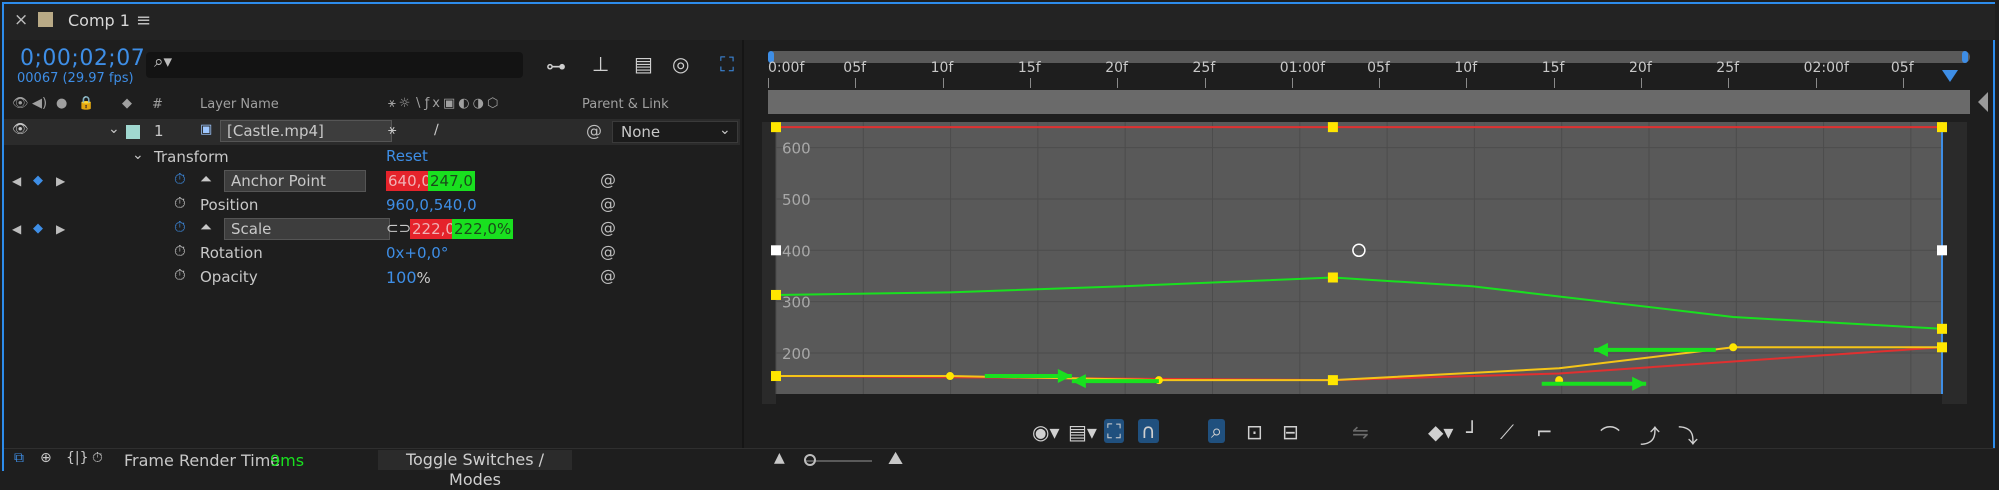  Describe the element at coordinates (1217, 431) in the screenshot. I see `auto-zoom-height-icon: ⌕` at that location.